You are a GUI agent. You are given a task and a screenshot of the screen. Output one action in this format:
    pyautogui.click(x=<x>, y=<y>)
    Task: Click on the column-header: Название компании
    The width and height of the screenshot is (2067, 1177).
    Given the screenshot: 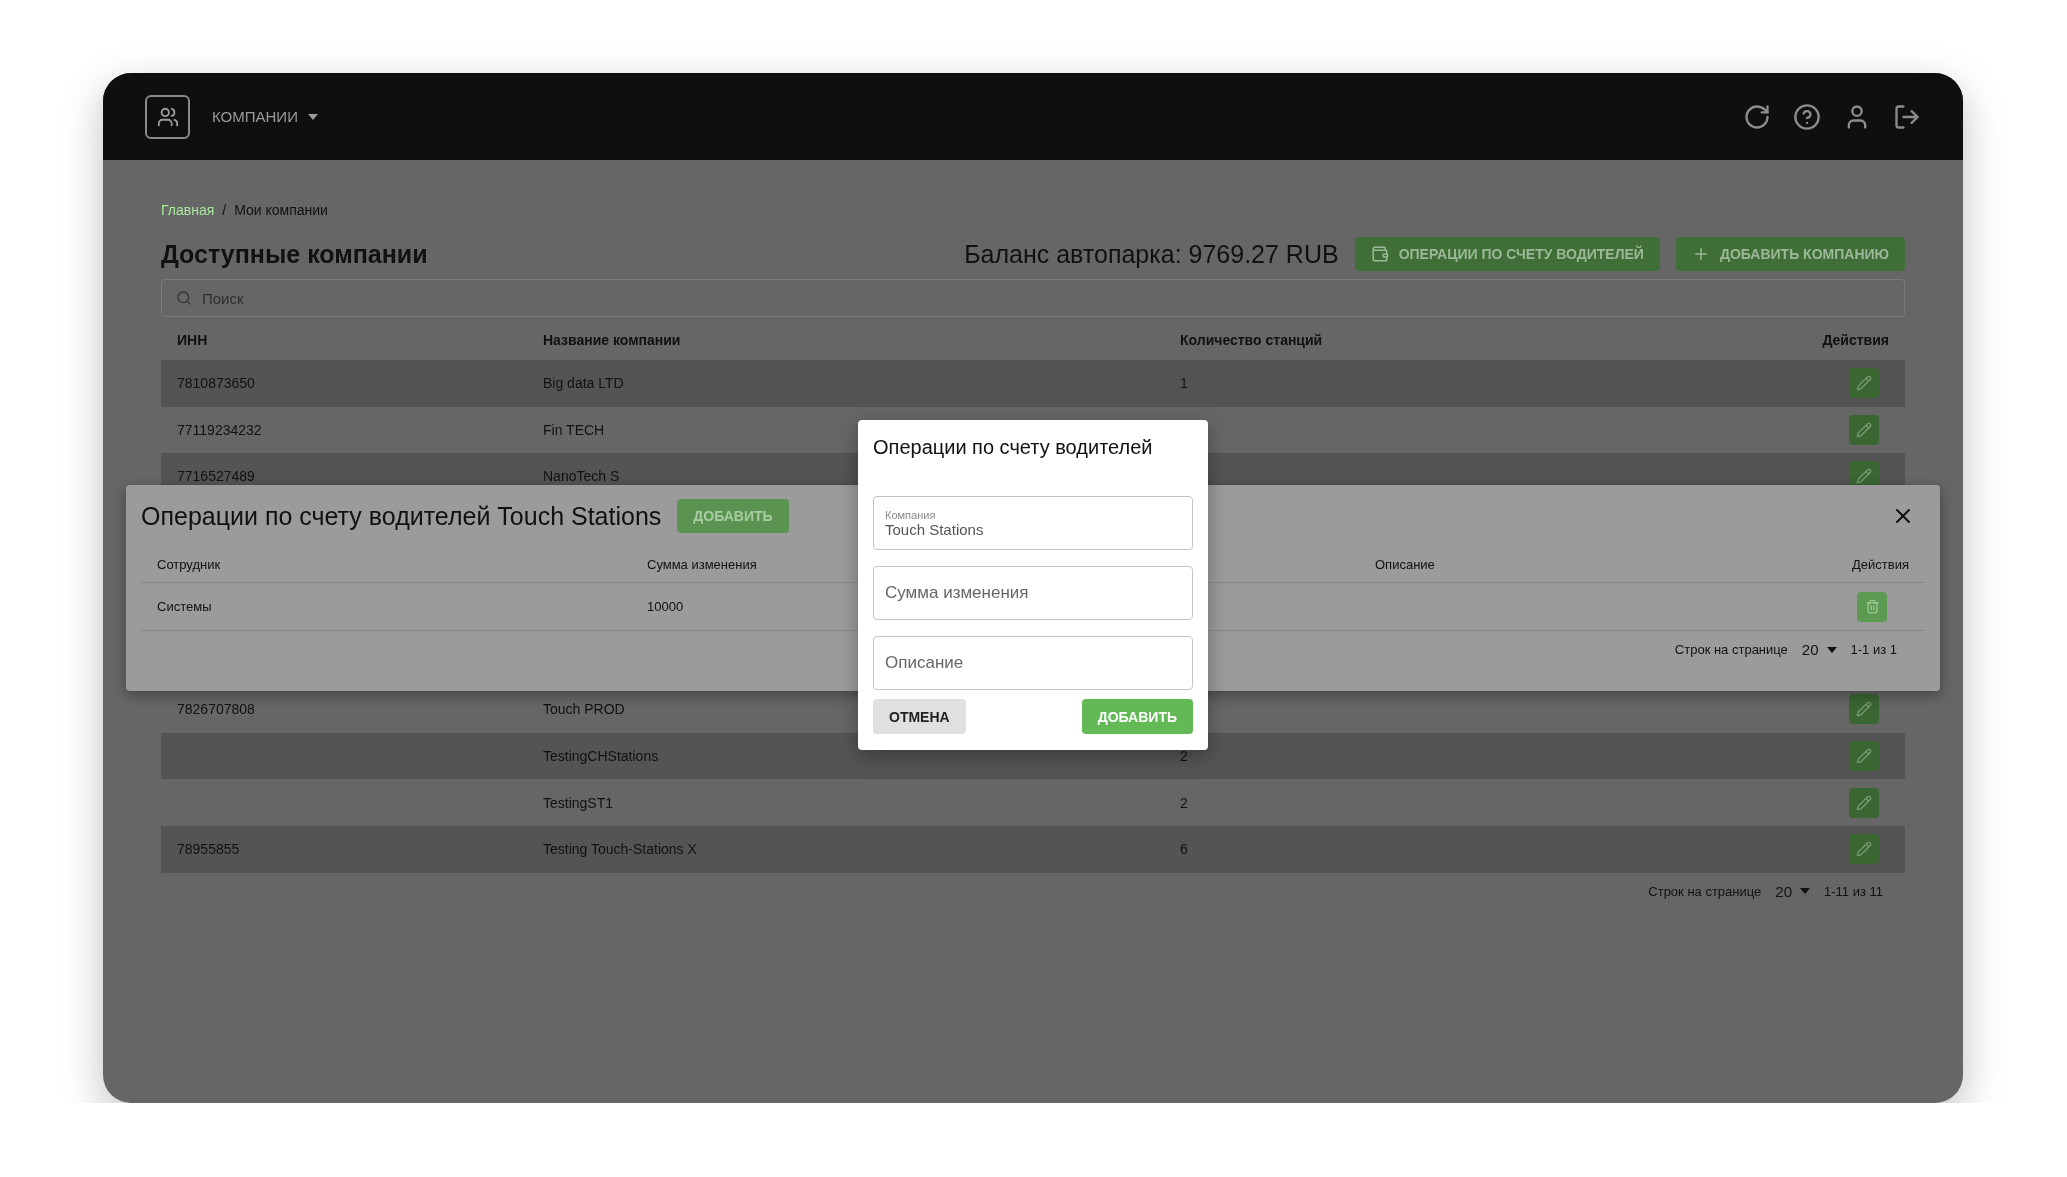 What is the action you would take?
    pyautogui.click(x=612, y=340)
    